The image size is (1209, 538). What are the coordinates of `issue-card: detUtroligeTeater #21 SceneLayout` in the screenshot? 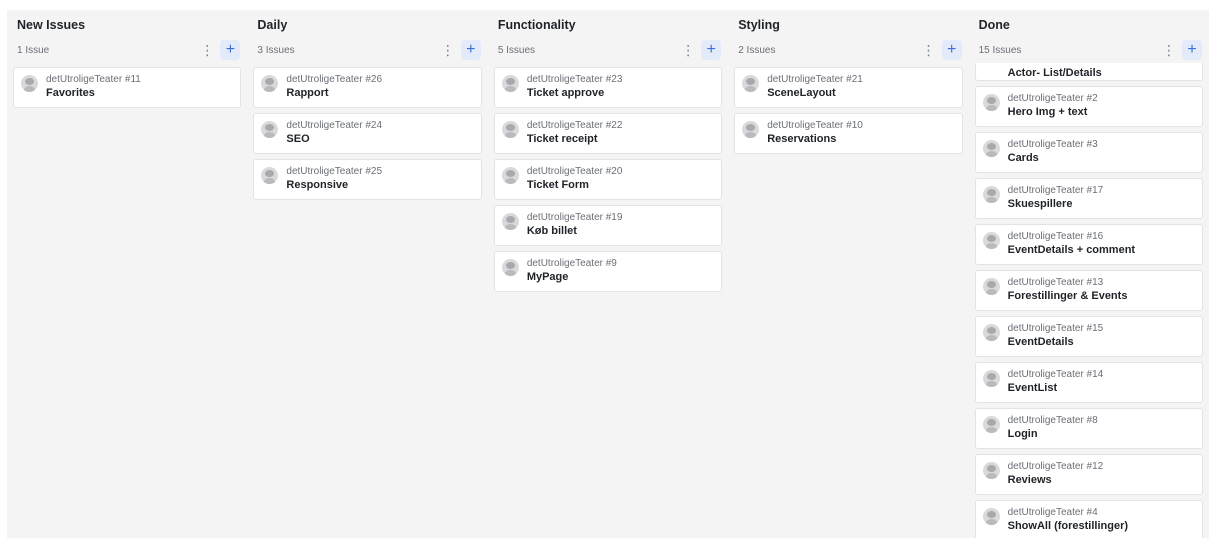 It's located at (848, 87).